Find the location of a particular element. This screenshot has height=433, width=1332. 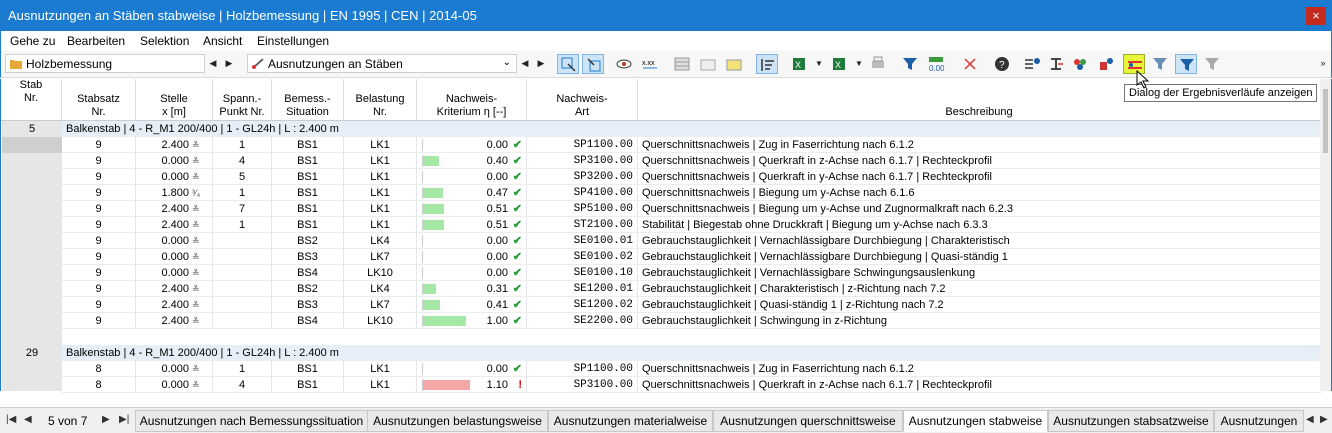

first-page-icon: |◀ is located at coordinates (11, 419).